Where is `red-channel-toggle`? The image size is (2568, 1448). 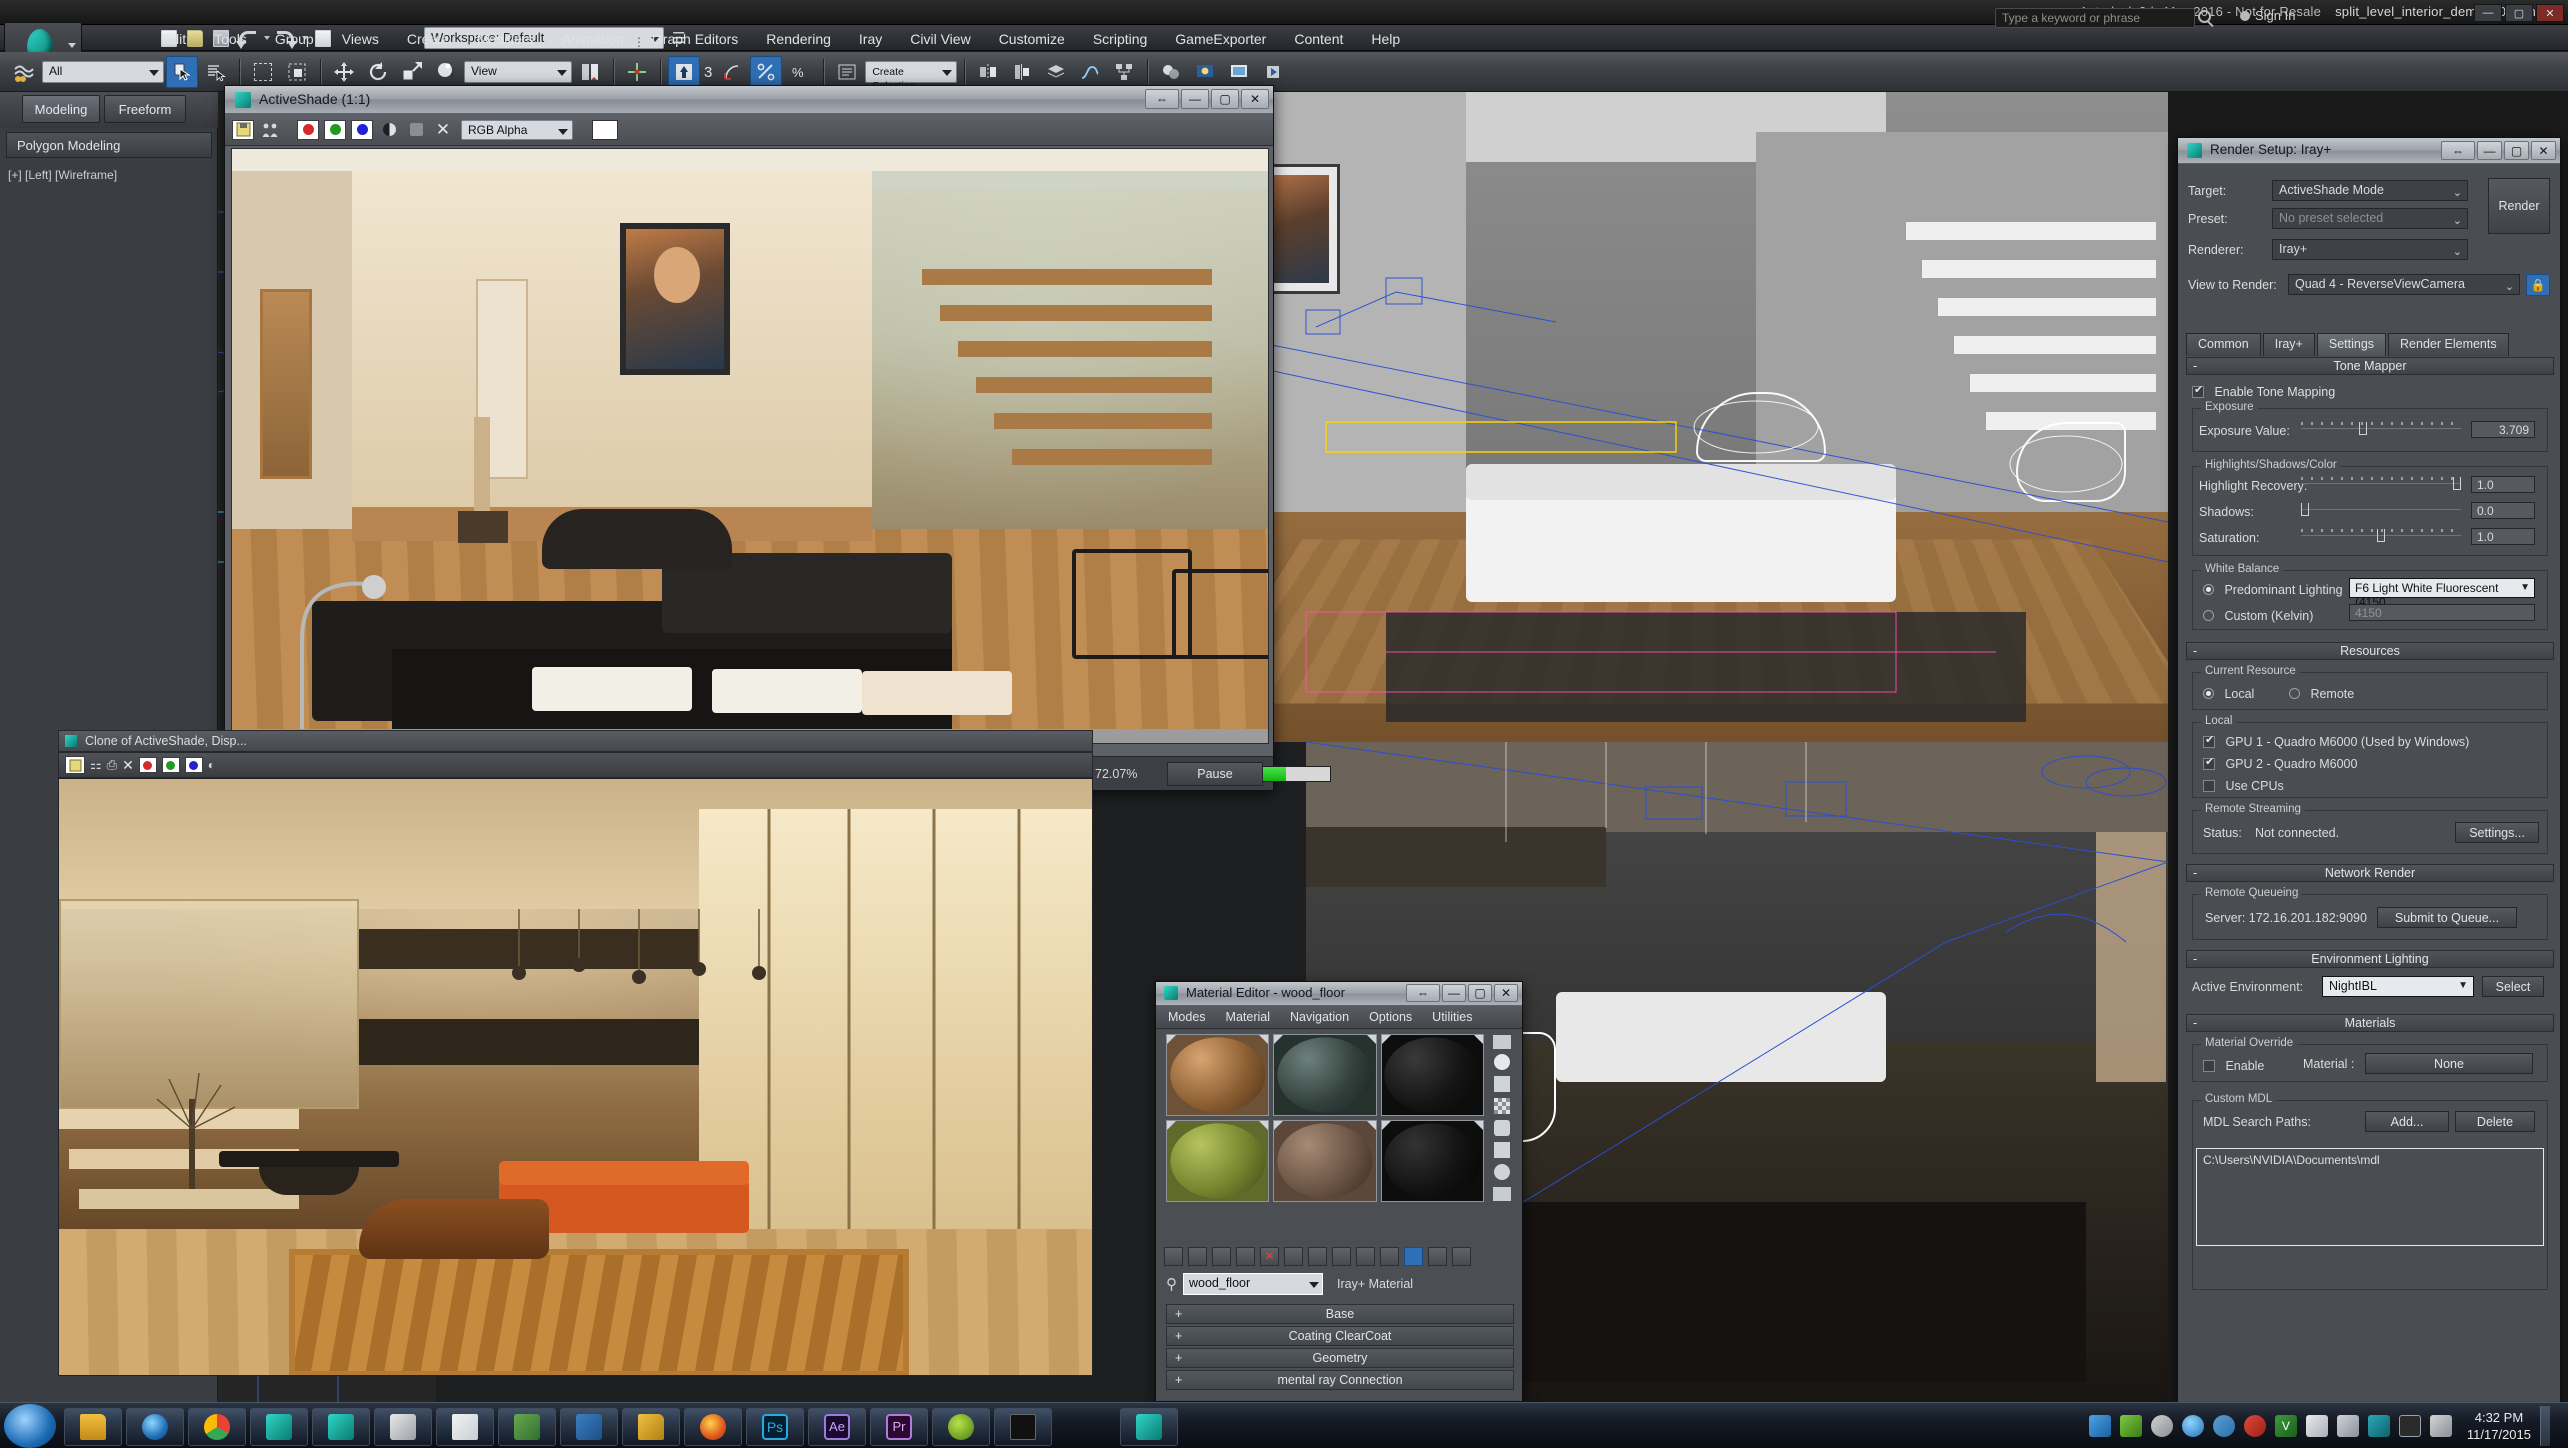
red-channel-toggle is located at coordinates (147, 765).